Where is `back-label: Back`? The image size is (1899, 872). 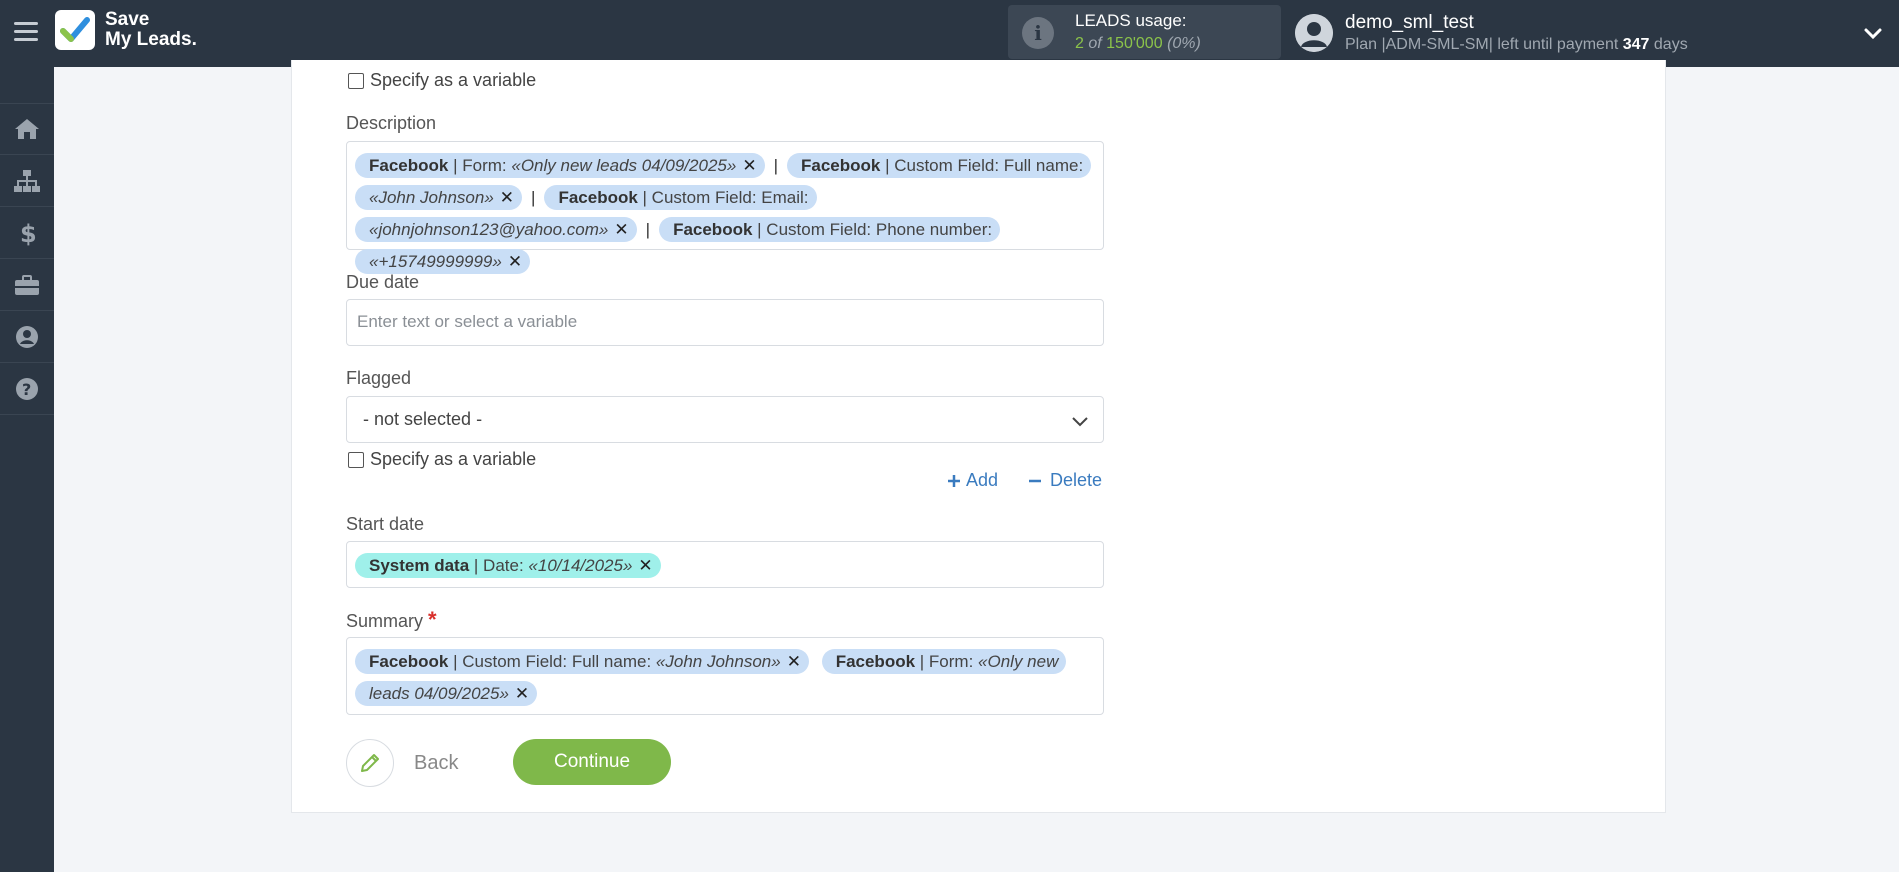 back-label: Back is located at coordinates (436, 762).